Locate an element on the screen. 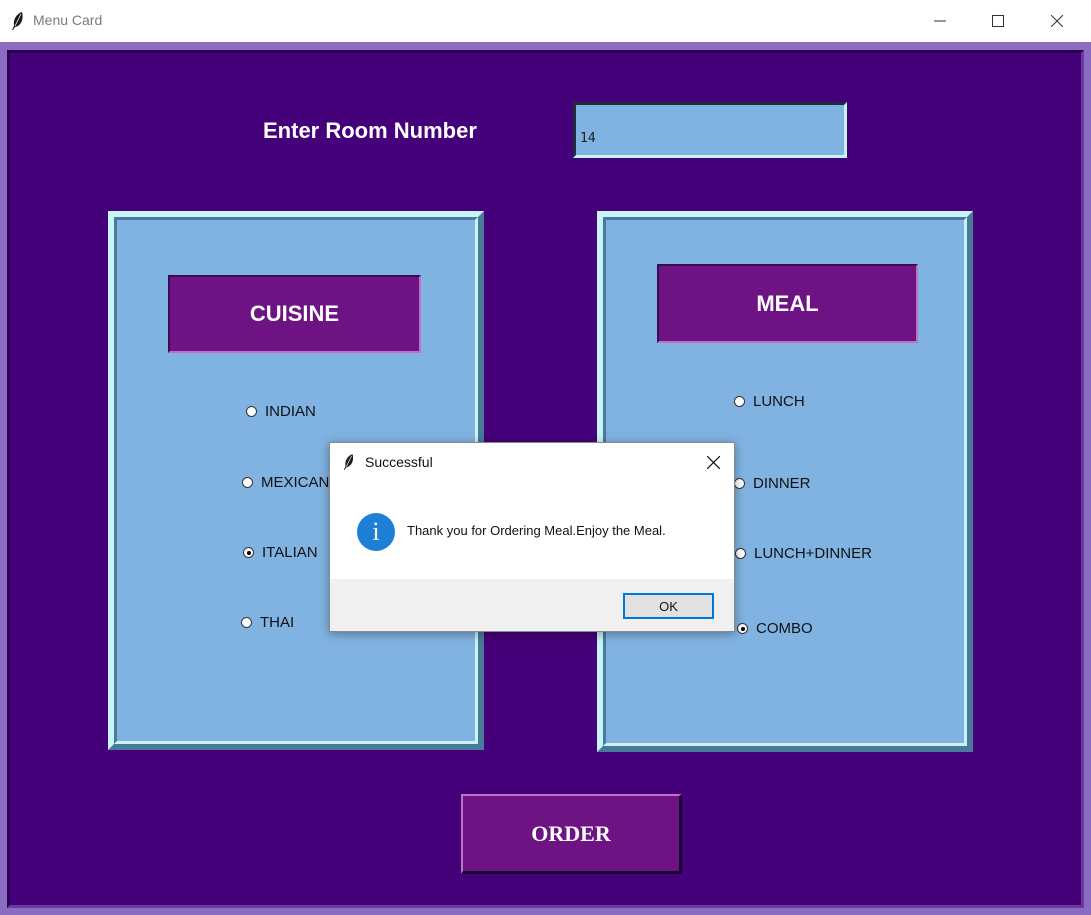  cuisine-heading-button: CUISINE is located at coordinates (294, 314).